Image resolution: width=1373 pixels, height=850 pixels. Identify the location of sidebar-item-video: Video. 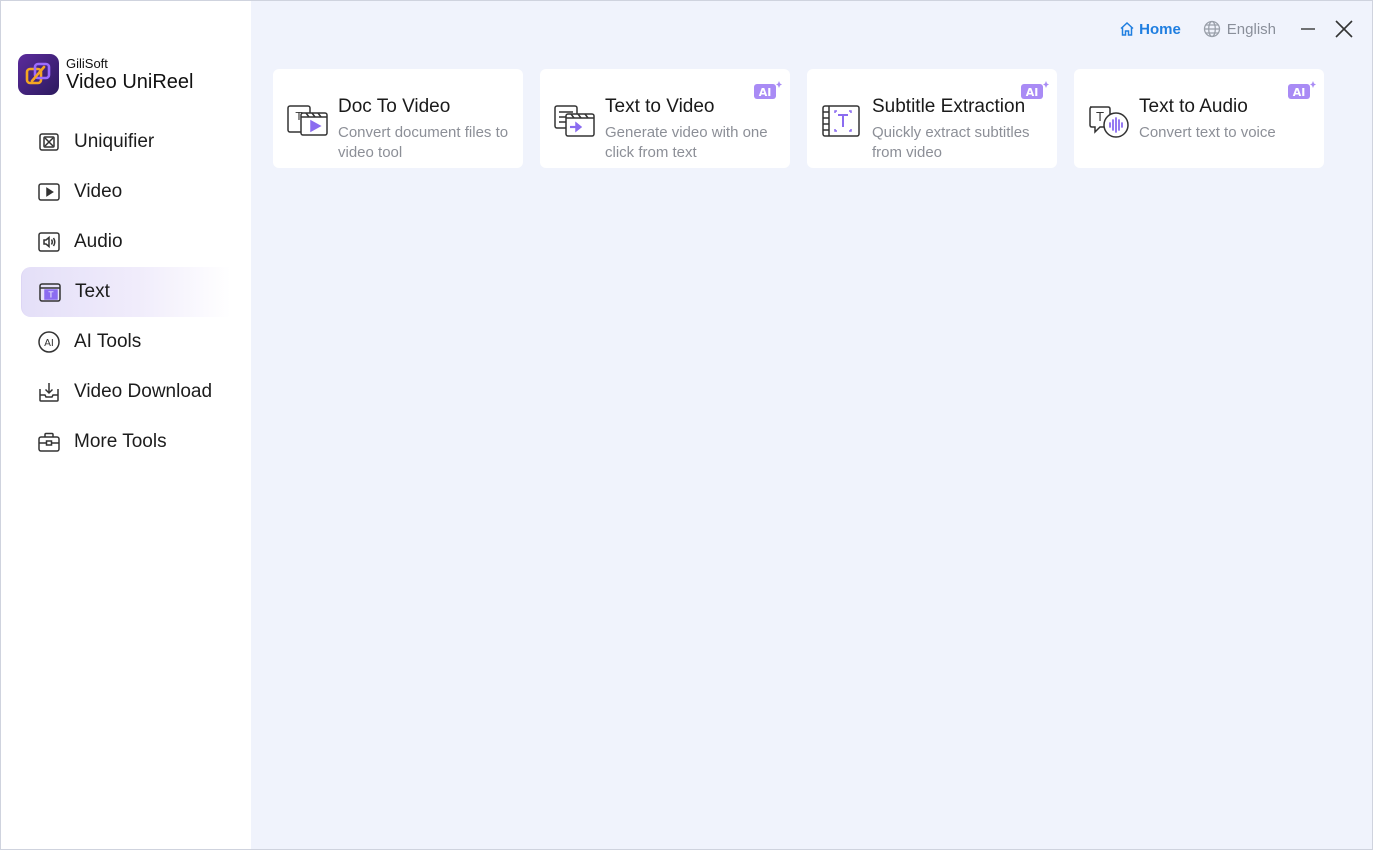
(126, 192).